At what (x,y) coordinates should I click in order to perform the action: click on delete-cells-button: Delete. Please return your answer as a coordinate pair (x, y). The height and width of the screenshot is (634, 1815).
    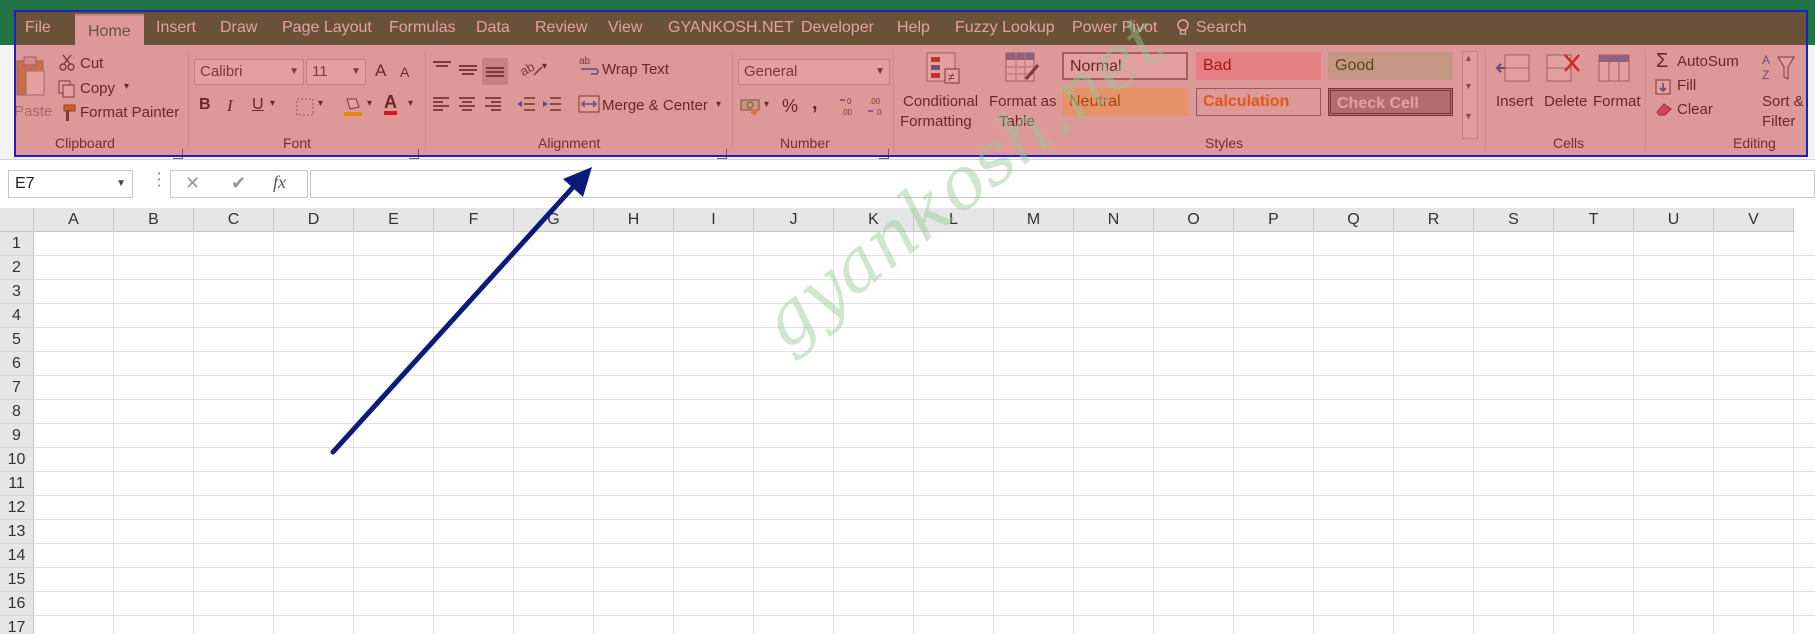
    Looking at the image, I should click on (1565, 101).